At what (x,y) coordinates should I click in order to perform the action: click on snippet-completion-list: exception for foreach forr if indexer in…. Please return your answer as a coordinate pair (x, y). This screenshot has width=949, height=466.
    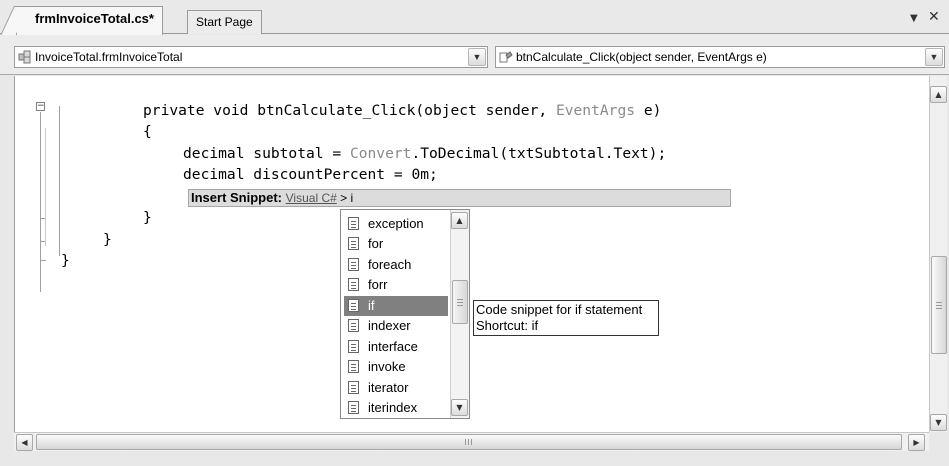
    Looking at the image, I should click on (405, 314).